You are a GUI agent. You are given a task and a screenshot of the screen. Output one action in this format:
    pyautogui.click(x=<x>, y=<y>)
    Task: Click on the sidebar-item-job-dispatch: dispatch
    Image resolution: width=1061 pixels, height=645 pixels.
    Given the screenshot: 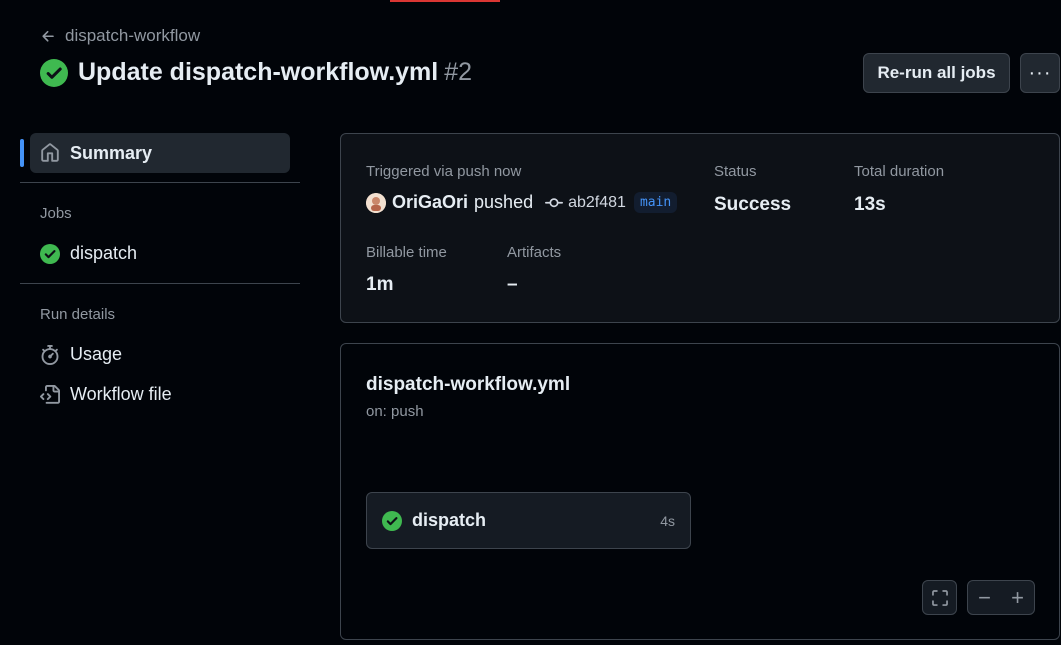 What is the action you would take?
    pyautogui.click(x=88, y=253)
    